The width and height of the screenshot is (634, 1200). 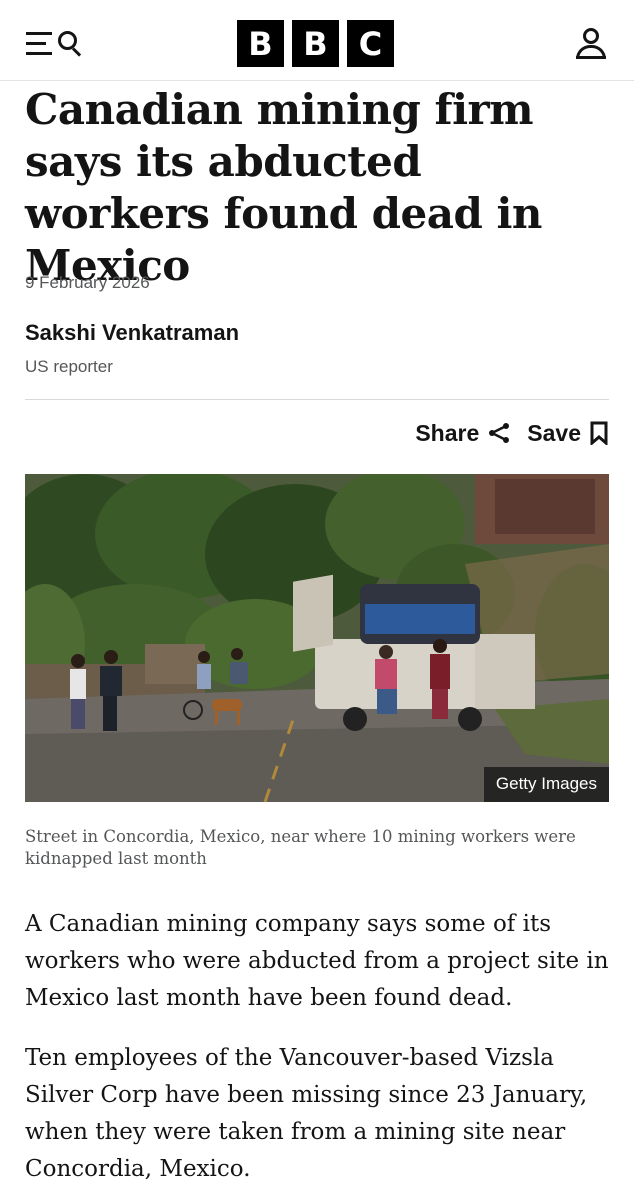 I want to click on logo-letter-b1: B, so click(x=260, y=43).